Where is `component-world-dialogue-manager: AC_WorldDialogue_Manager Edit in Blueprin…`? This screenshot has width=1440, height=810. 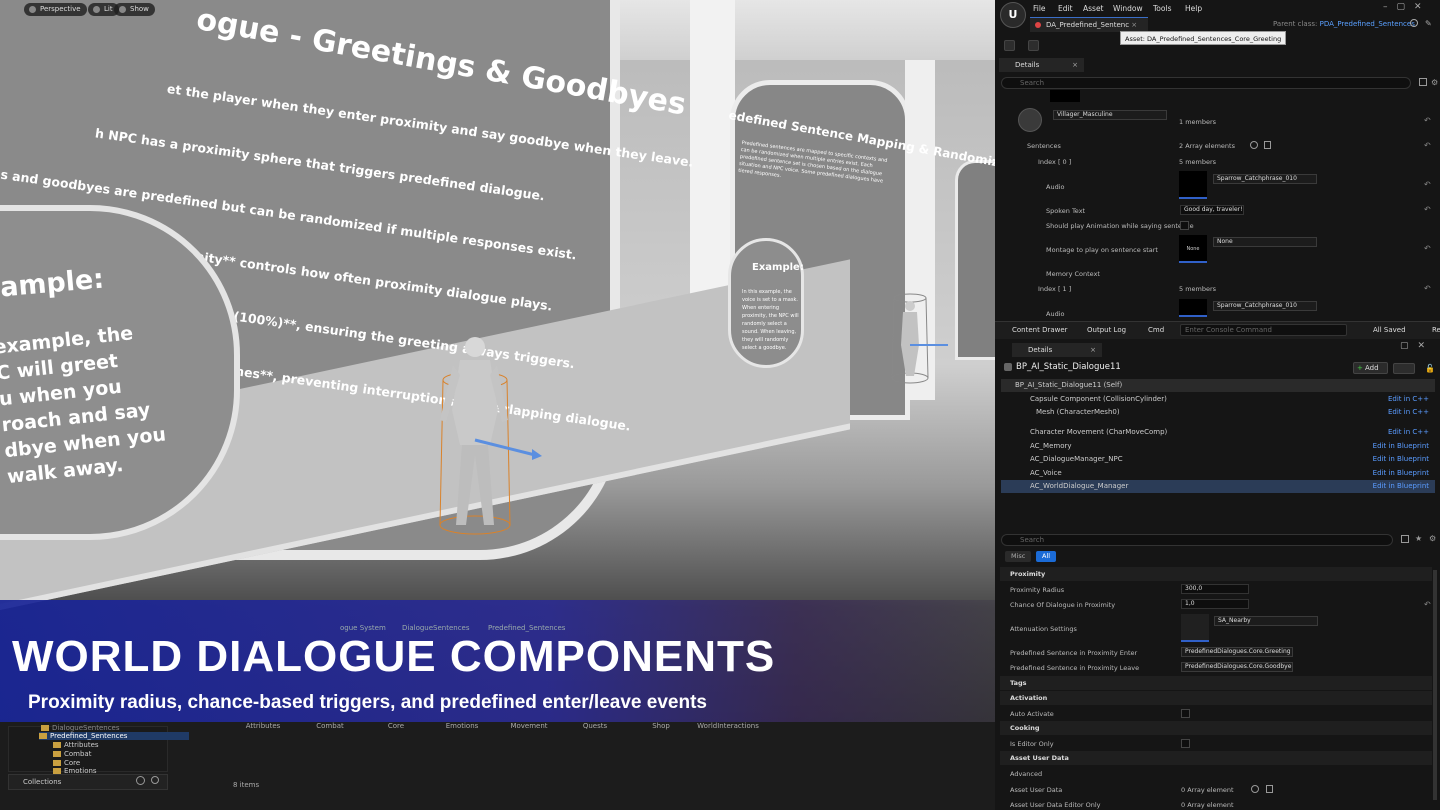
component-world-dialogue-manager: AC_WorldDialogue_Manager Edit in Blueprin… is located at coordinates (1218, 486).